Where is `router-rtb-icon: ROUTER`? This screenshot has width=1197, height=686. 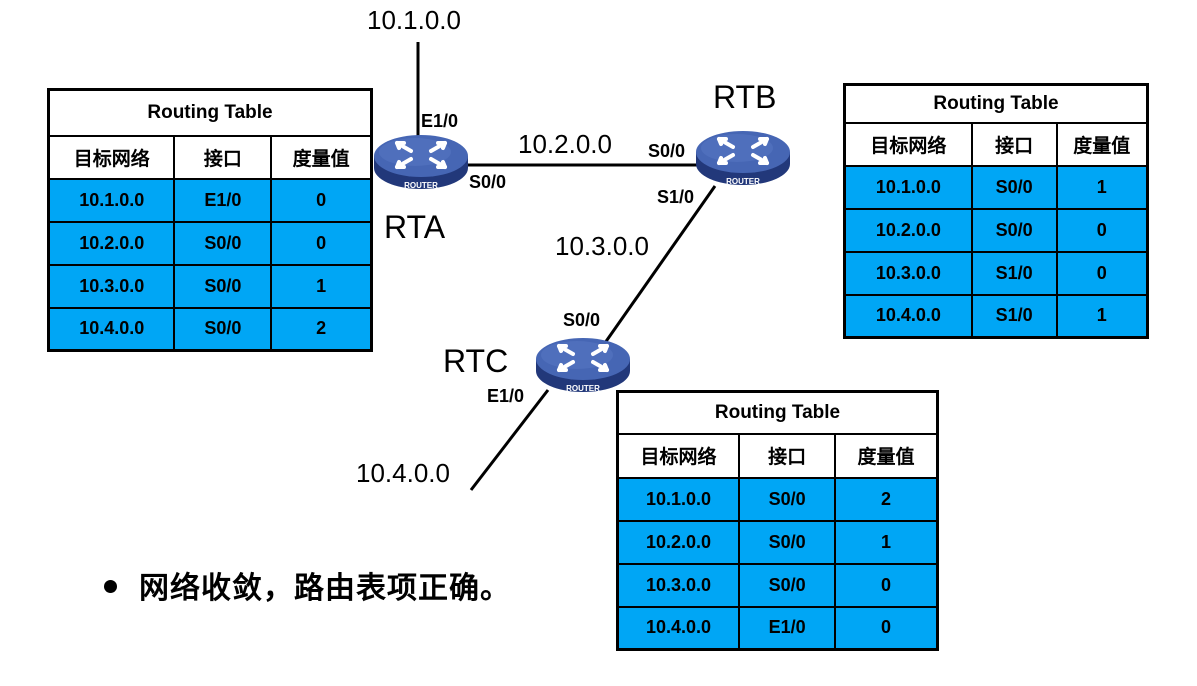 router-rtb-icon: ROUTER is located at coordinates (743, 158).